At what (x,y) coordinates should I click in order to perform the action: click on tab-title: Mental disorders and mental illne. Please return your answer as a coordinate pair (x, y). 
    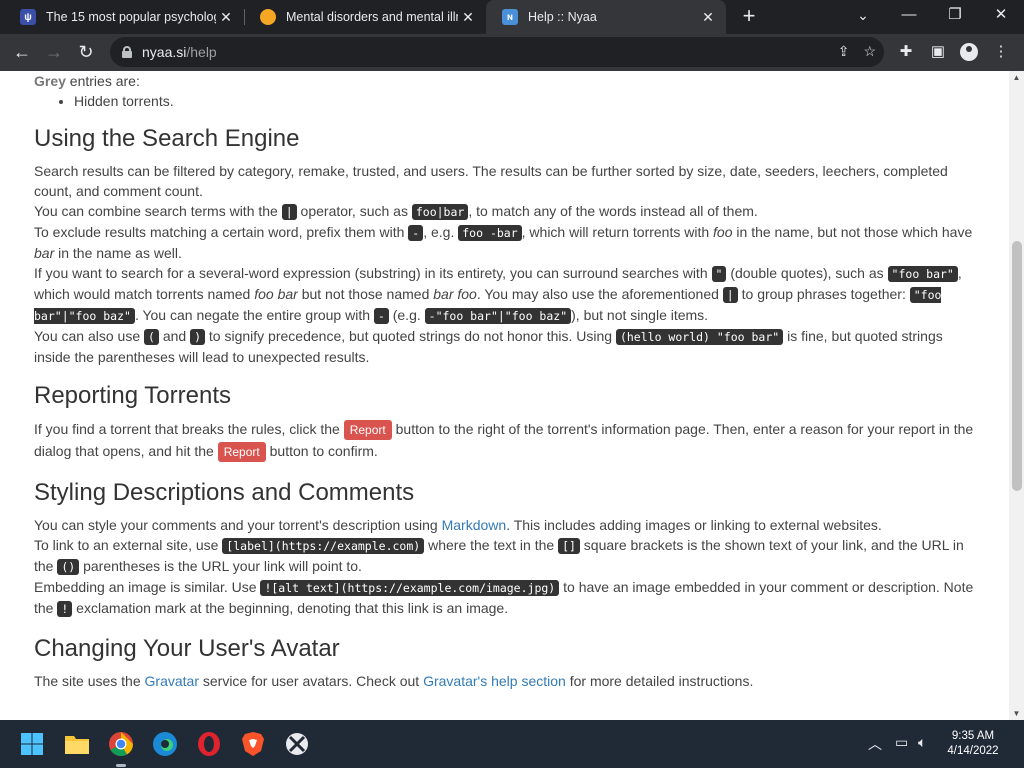
    Looking at the image, I should click on (372, 17).